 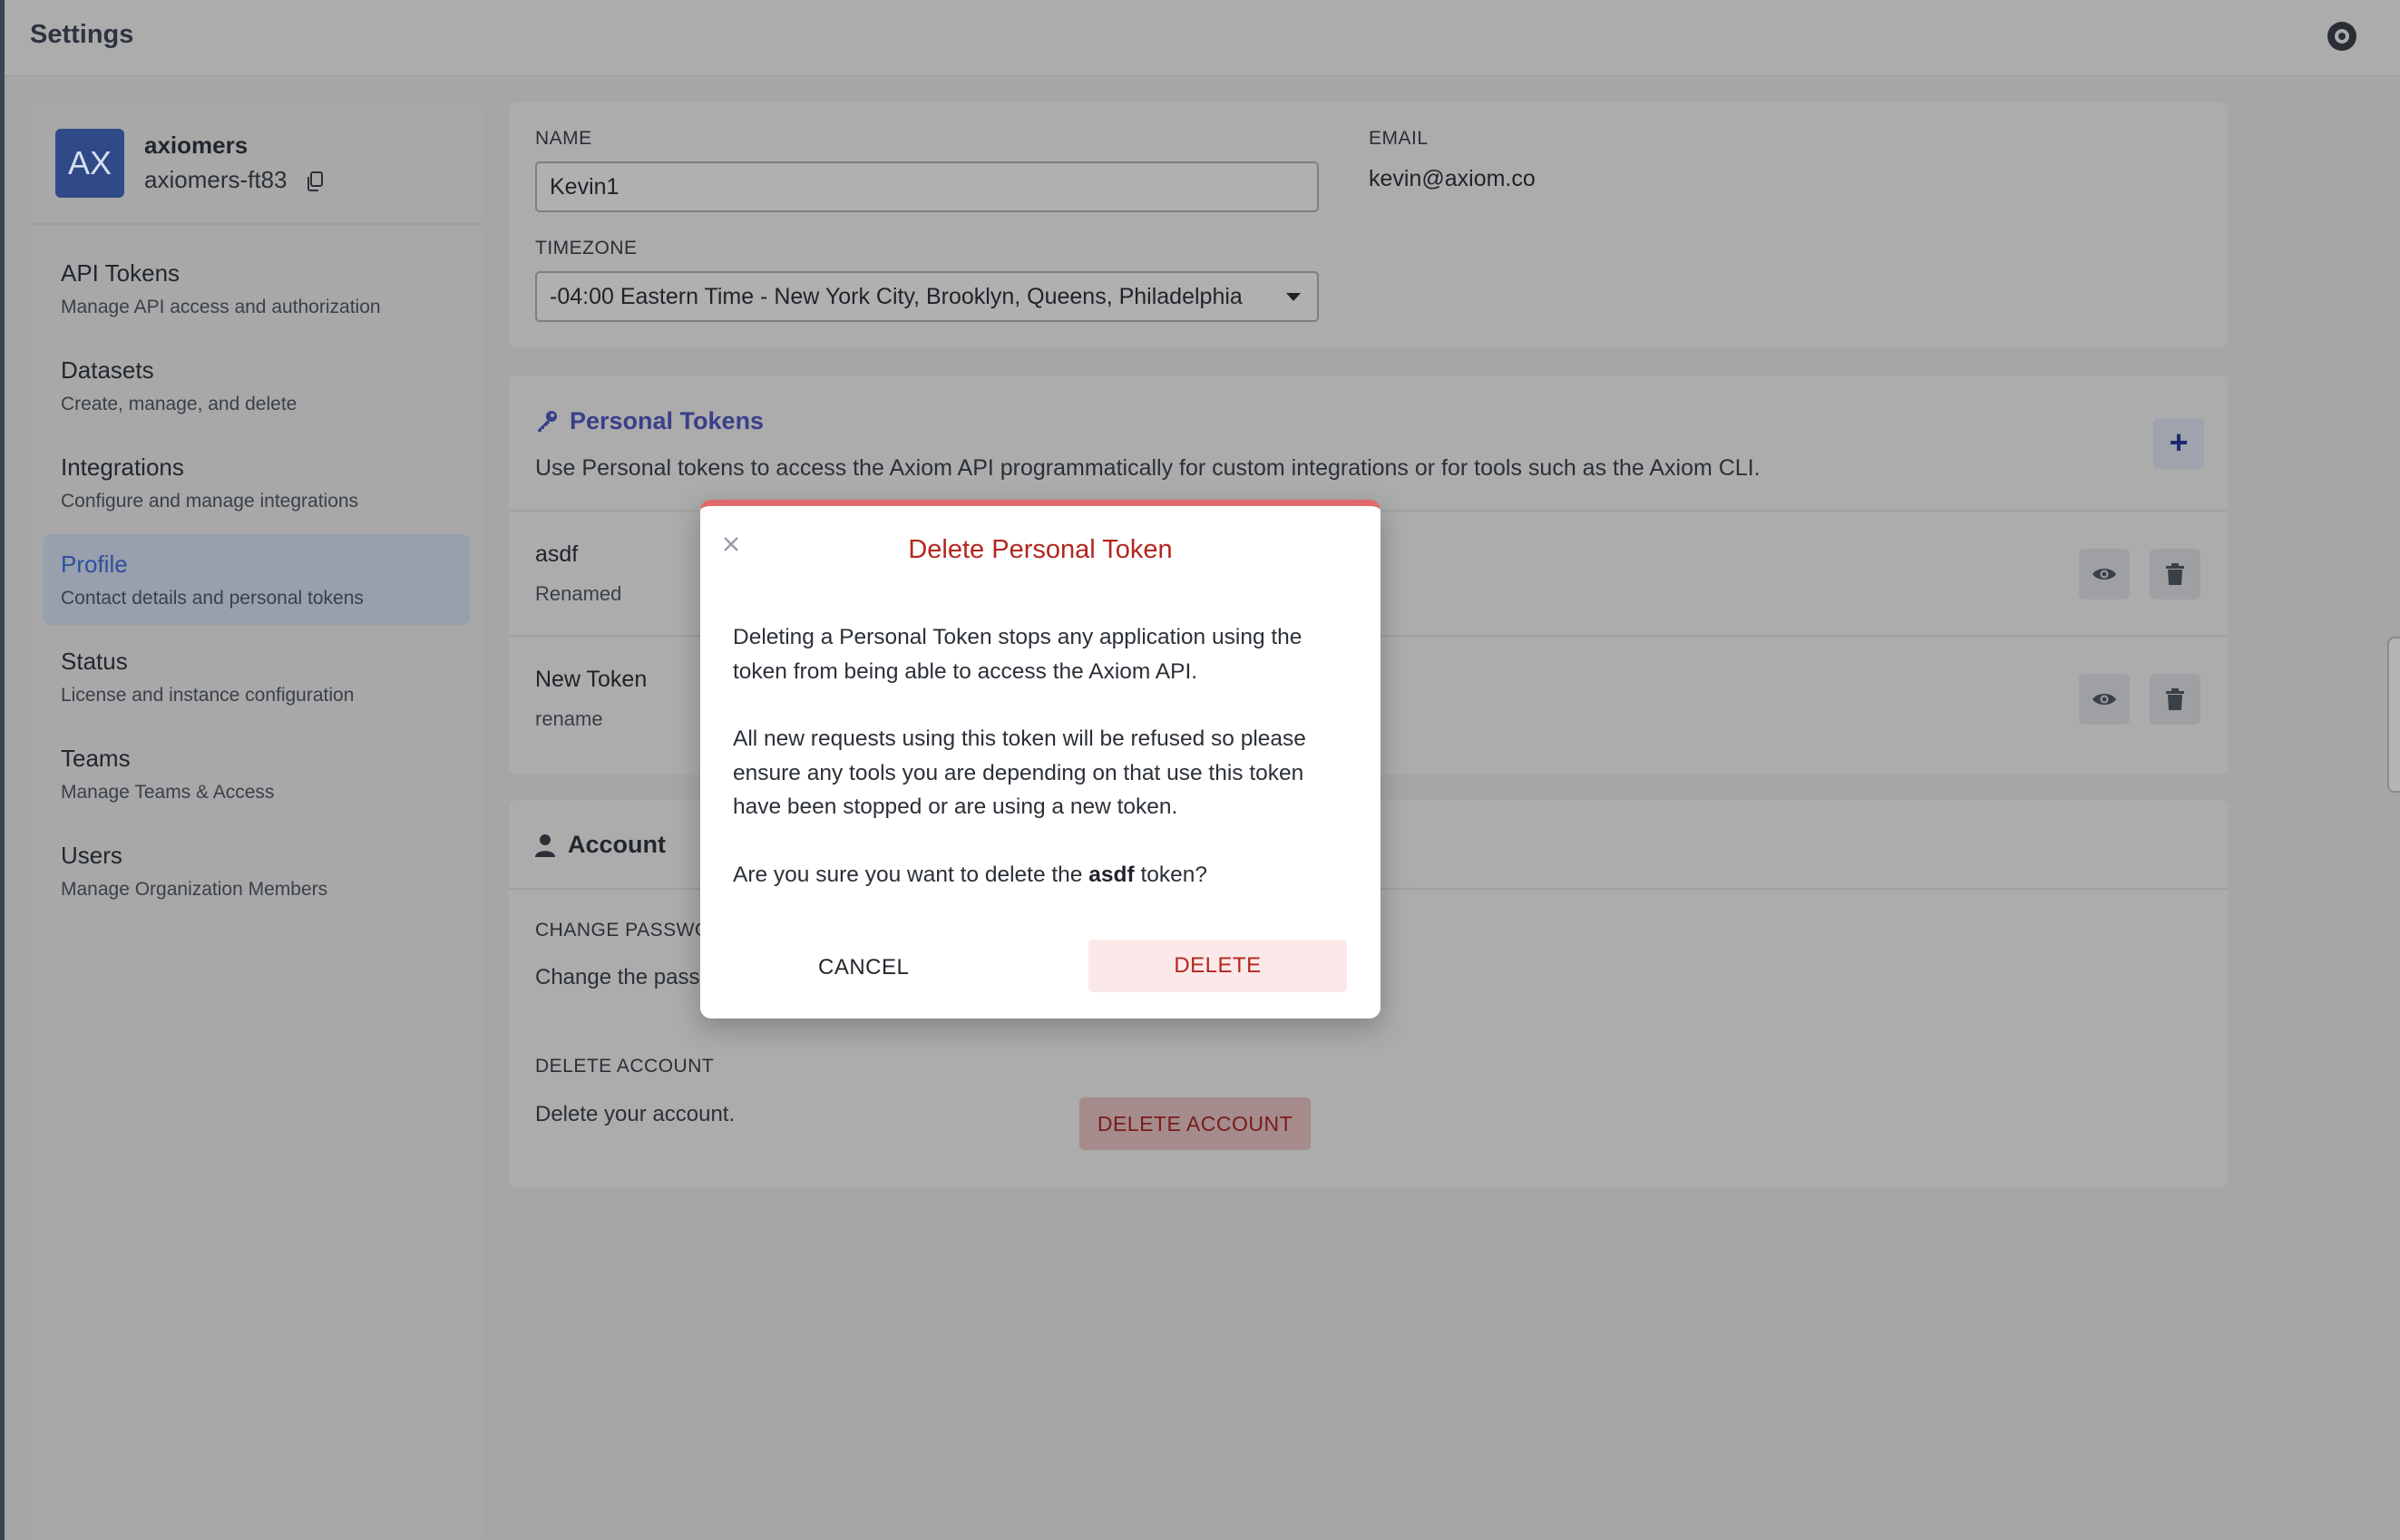 What do you see at coordinates (578, 593) in the screenshot?
I see `token-desc: Renamed` at bounding box center [578, 593].